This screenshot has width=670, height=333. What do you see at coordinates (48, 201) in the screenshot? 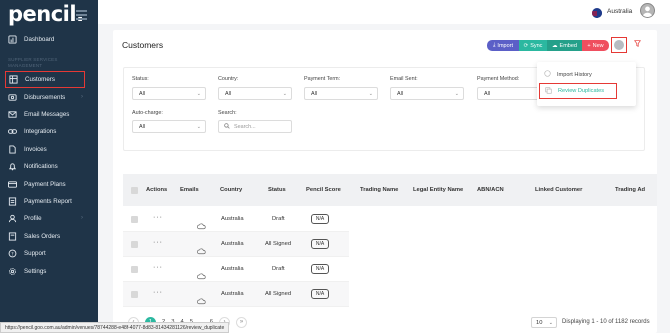
I see `sidebar-item-label: Payments Report` at bounding box center [48, 201].